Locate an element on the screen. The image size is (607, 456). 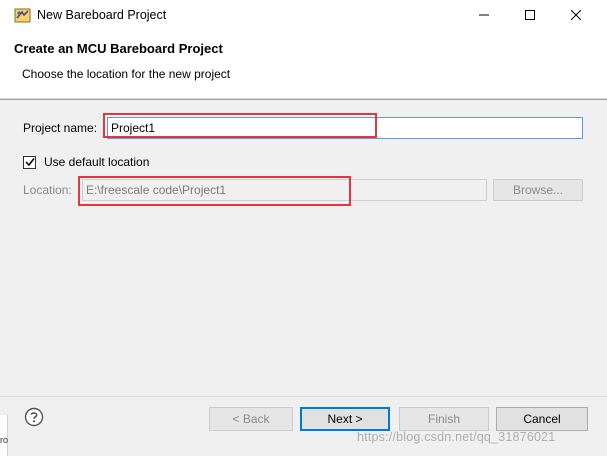
cancel-button: Cancel is located at coordinates (542, 419).